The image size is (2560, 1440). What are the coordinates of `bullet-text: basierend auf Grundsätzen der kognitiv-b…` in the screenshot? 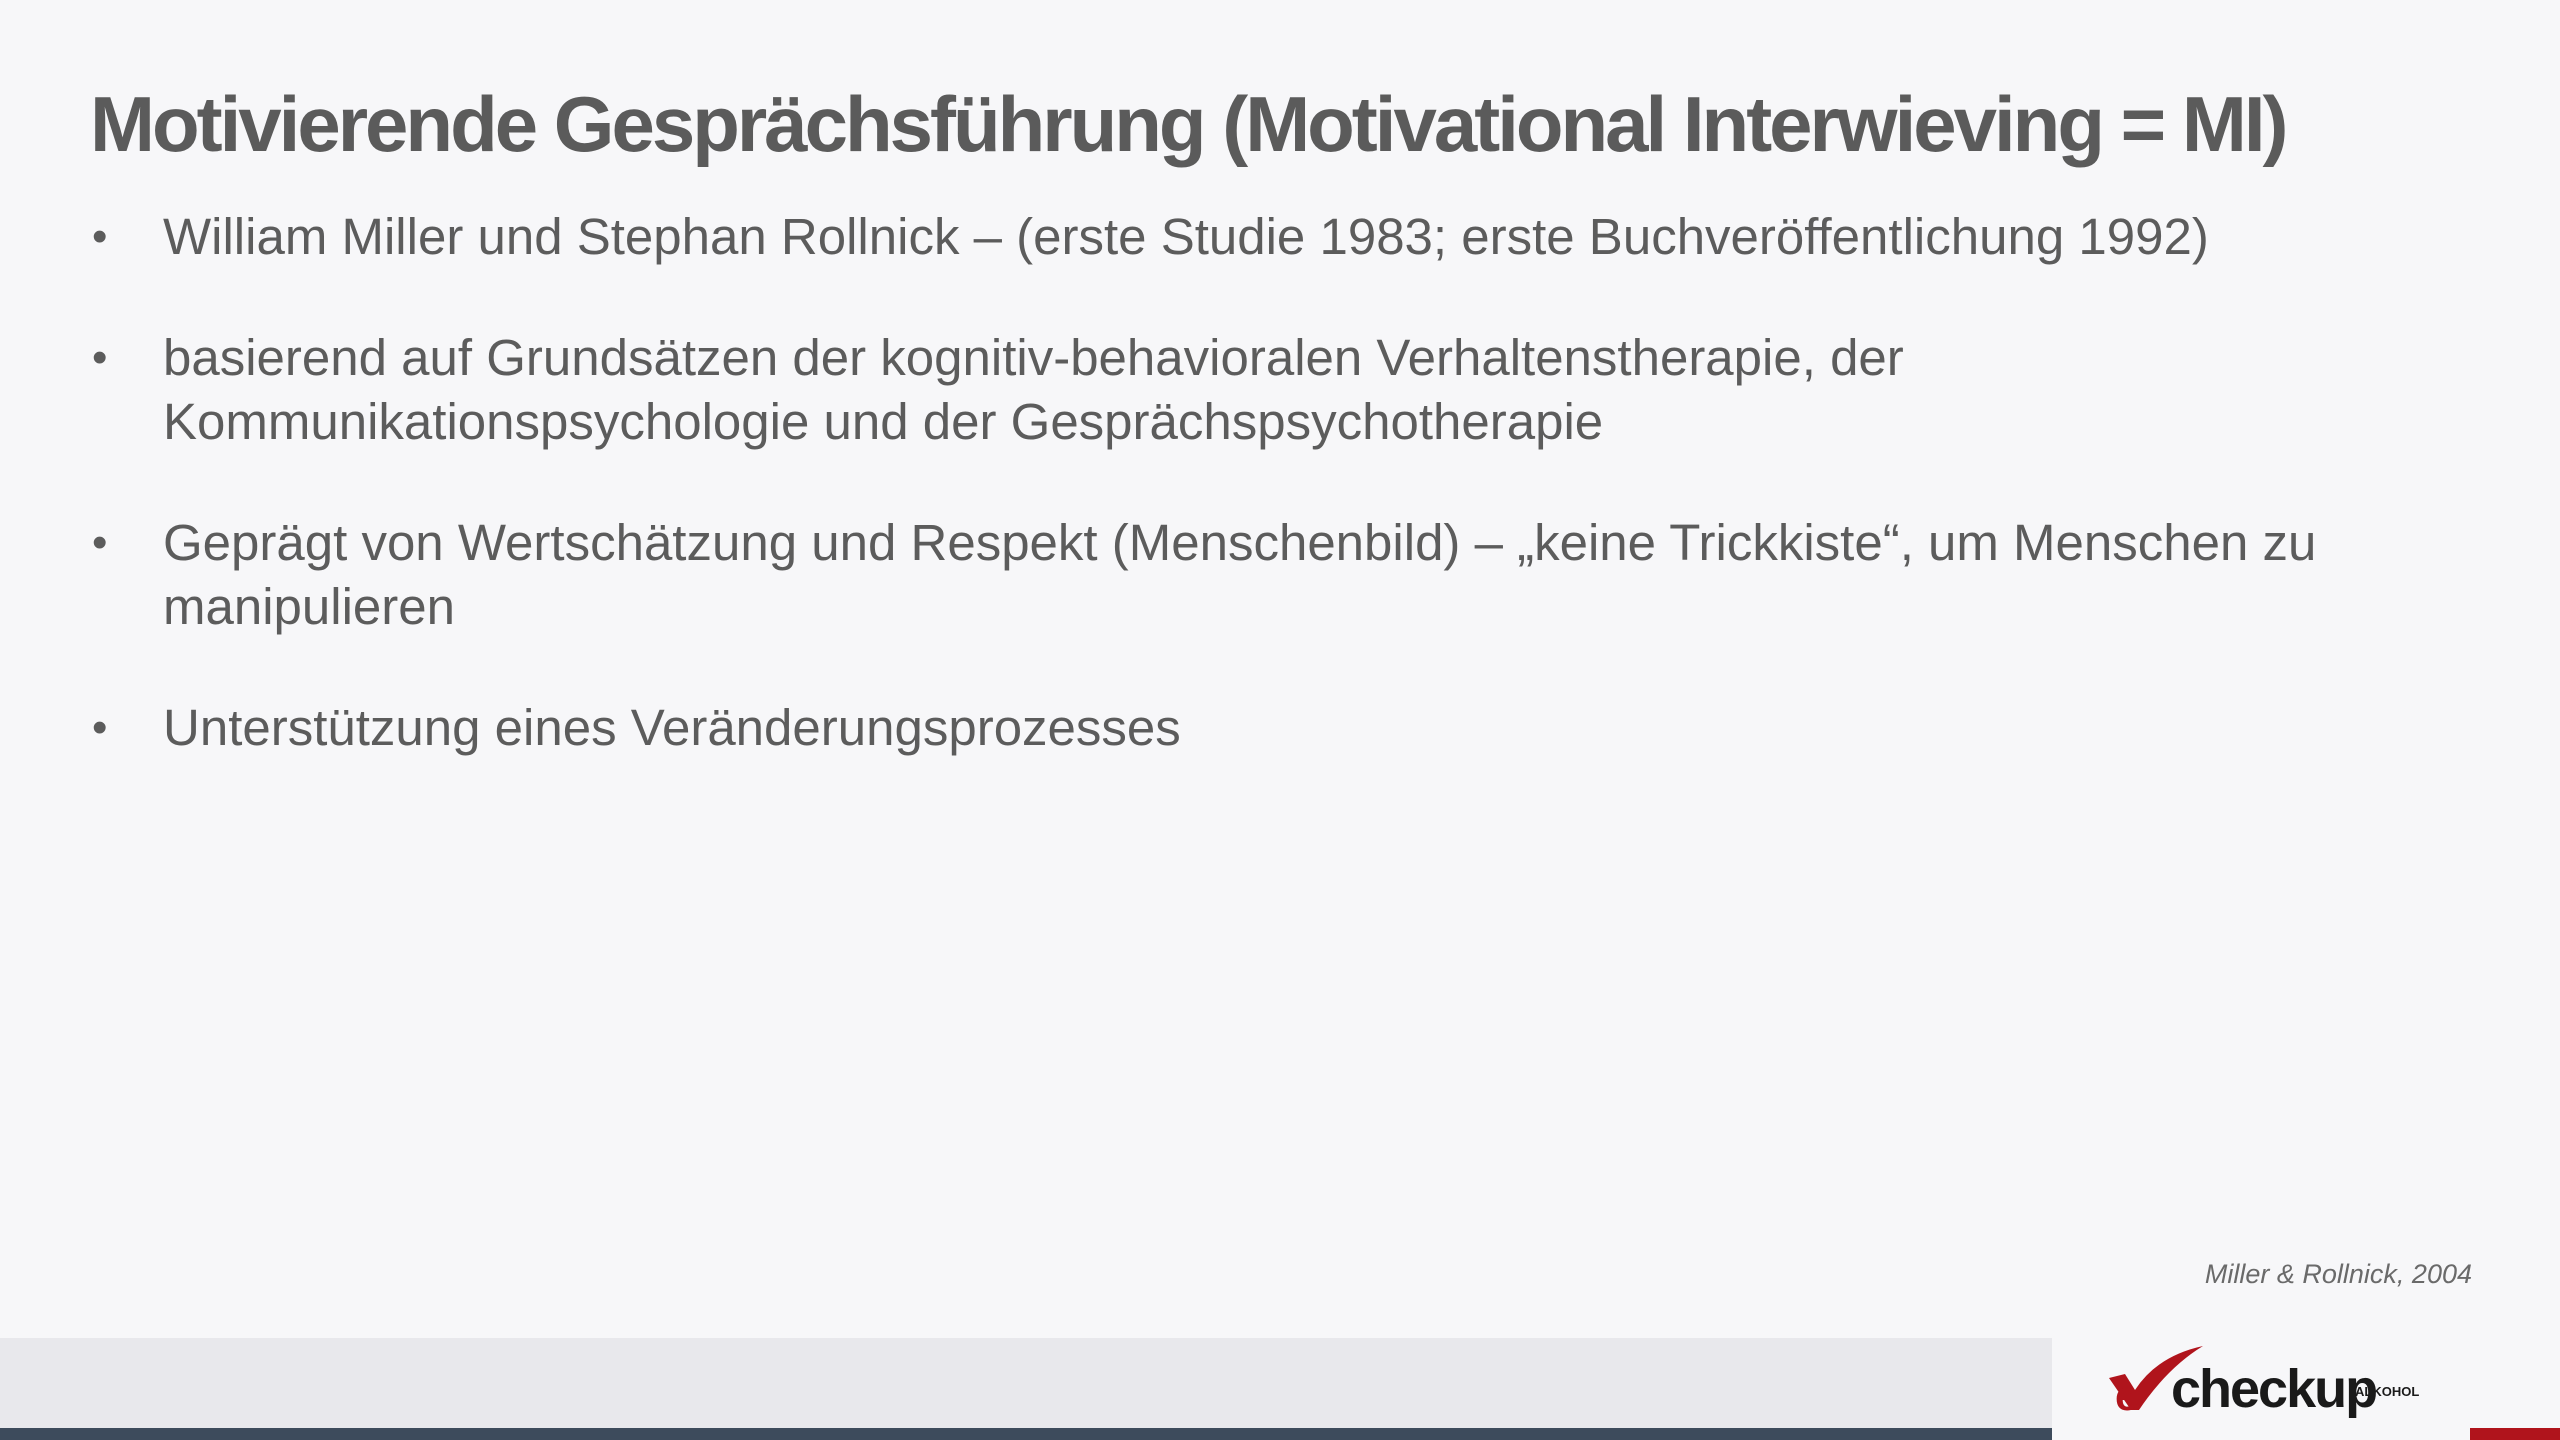 It's located at (1033, 389).